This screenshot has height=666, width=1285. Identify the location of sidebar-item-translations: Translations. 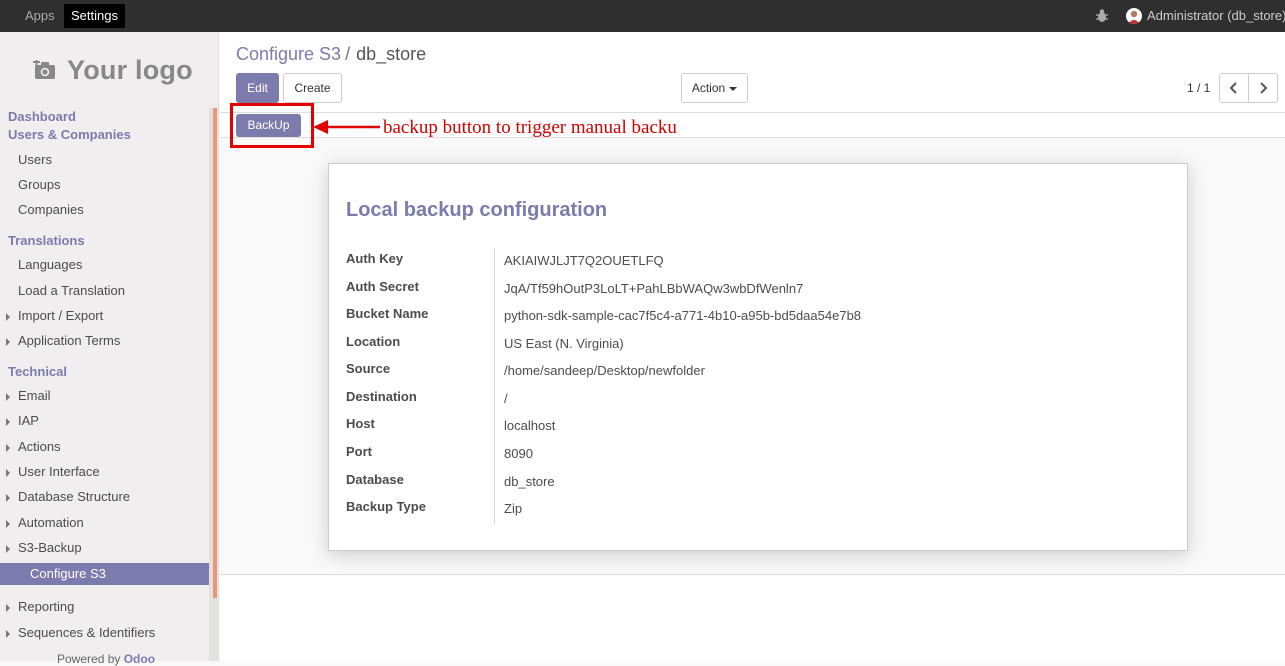
(104, 241).